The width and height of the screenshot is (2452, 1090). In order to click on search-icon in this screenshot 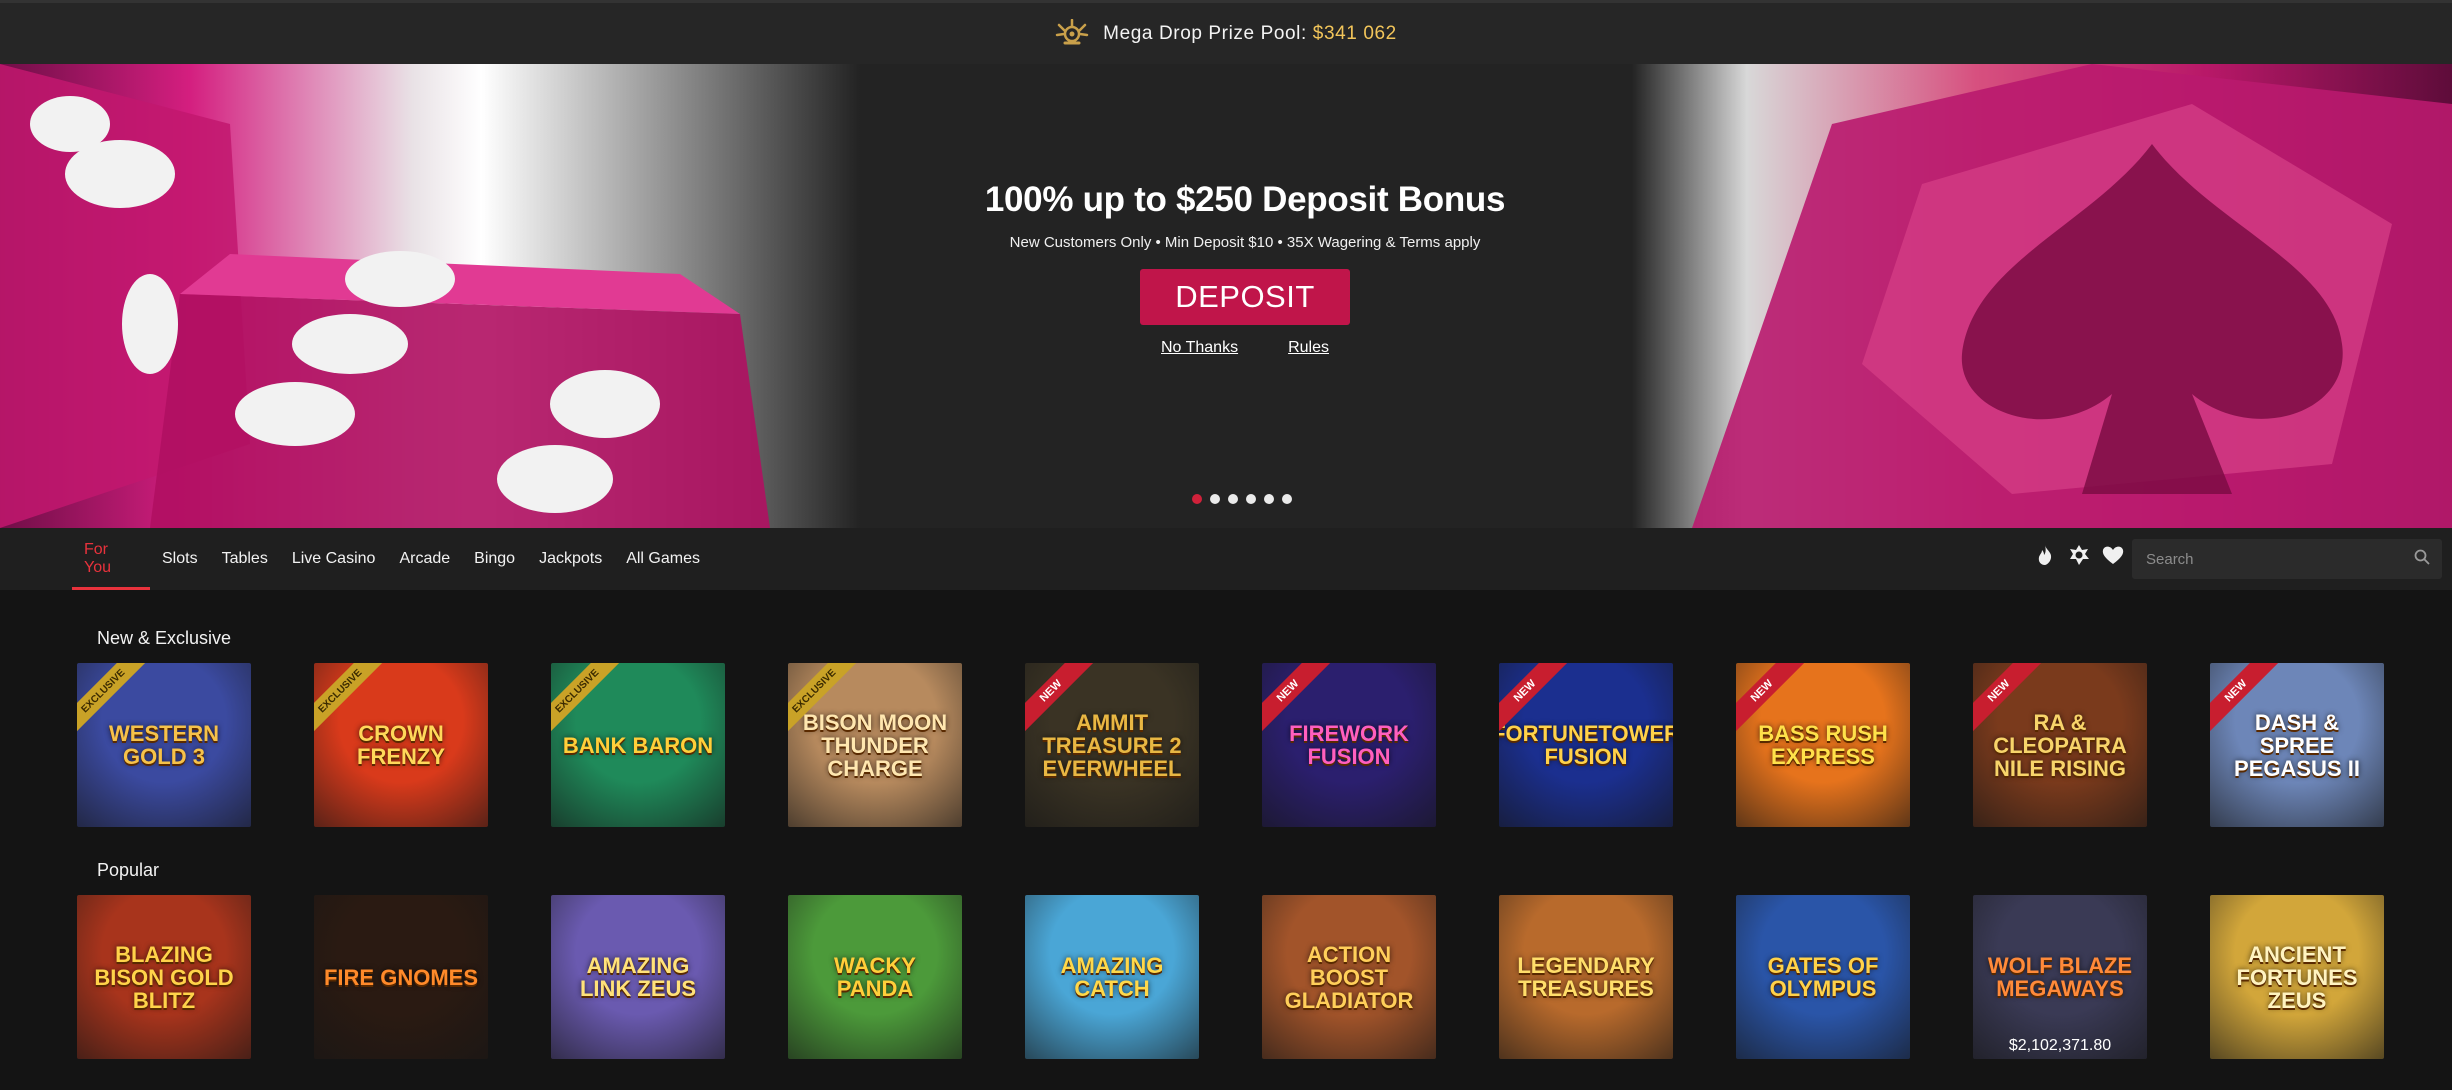, I will do `click(2422, 559)`.